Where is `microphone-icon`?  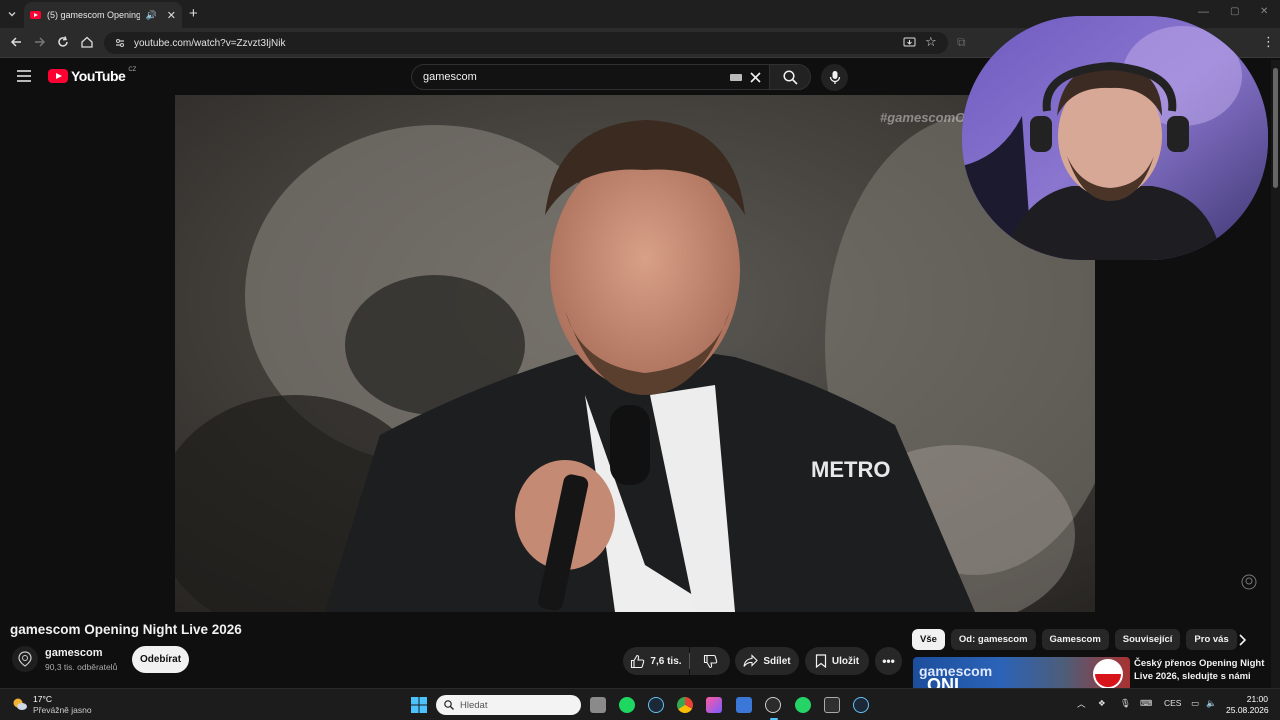
microphone-icon is located at coordinates (835, 77).